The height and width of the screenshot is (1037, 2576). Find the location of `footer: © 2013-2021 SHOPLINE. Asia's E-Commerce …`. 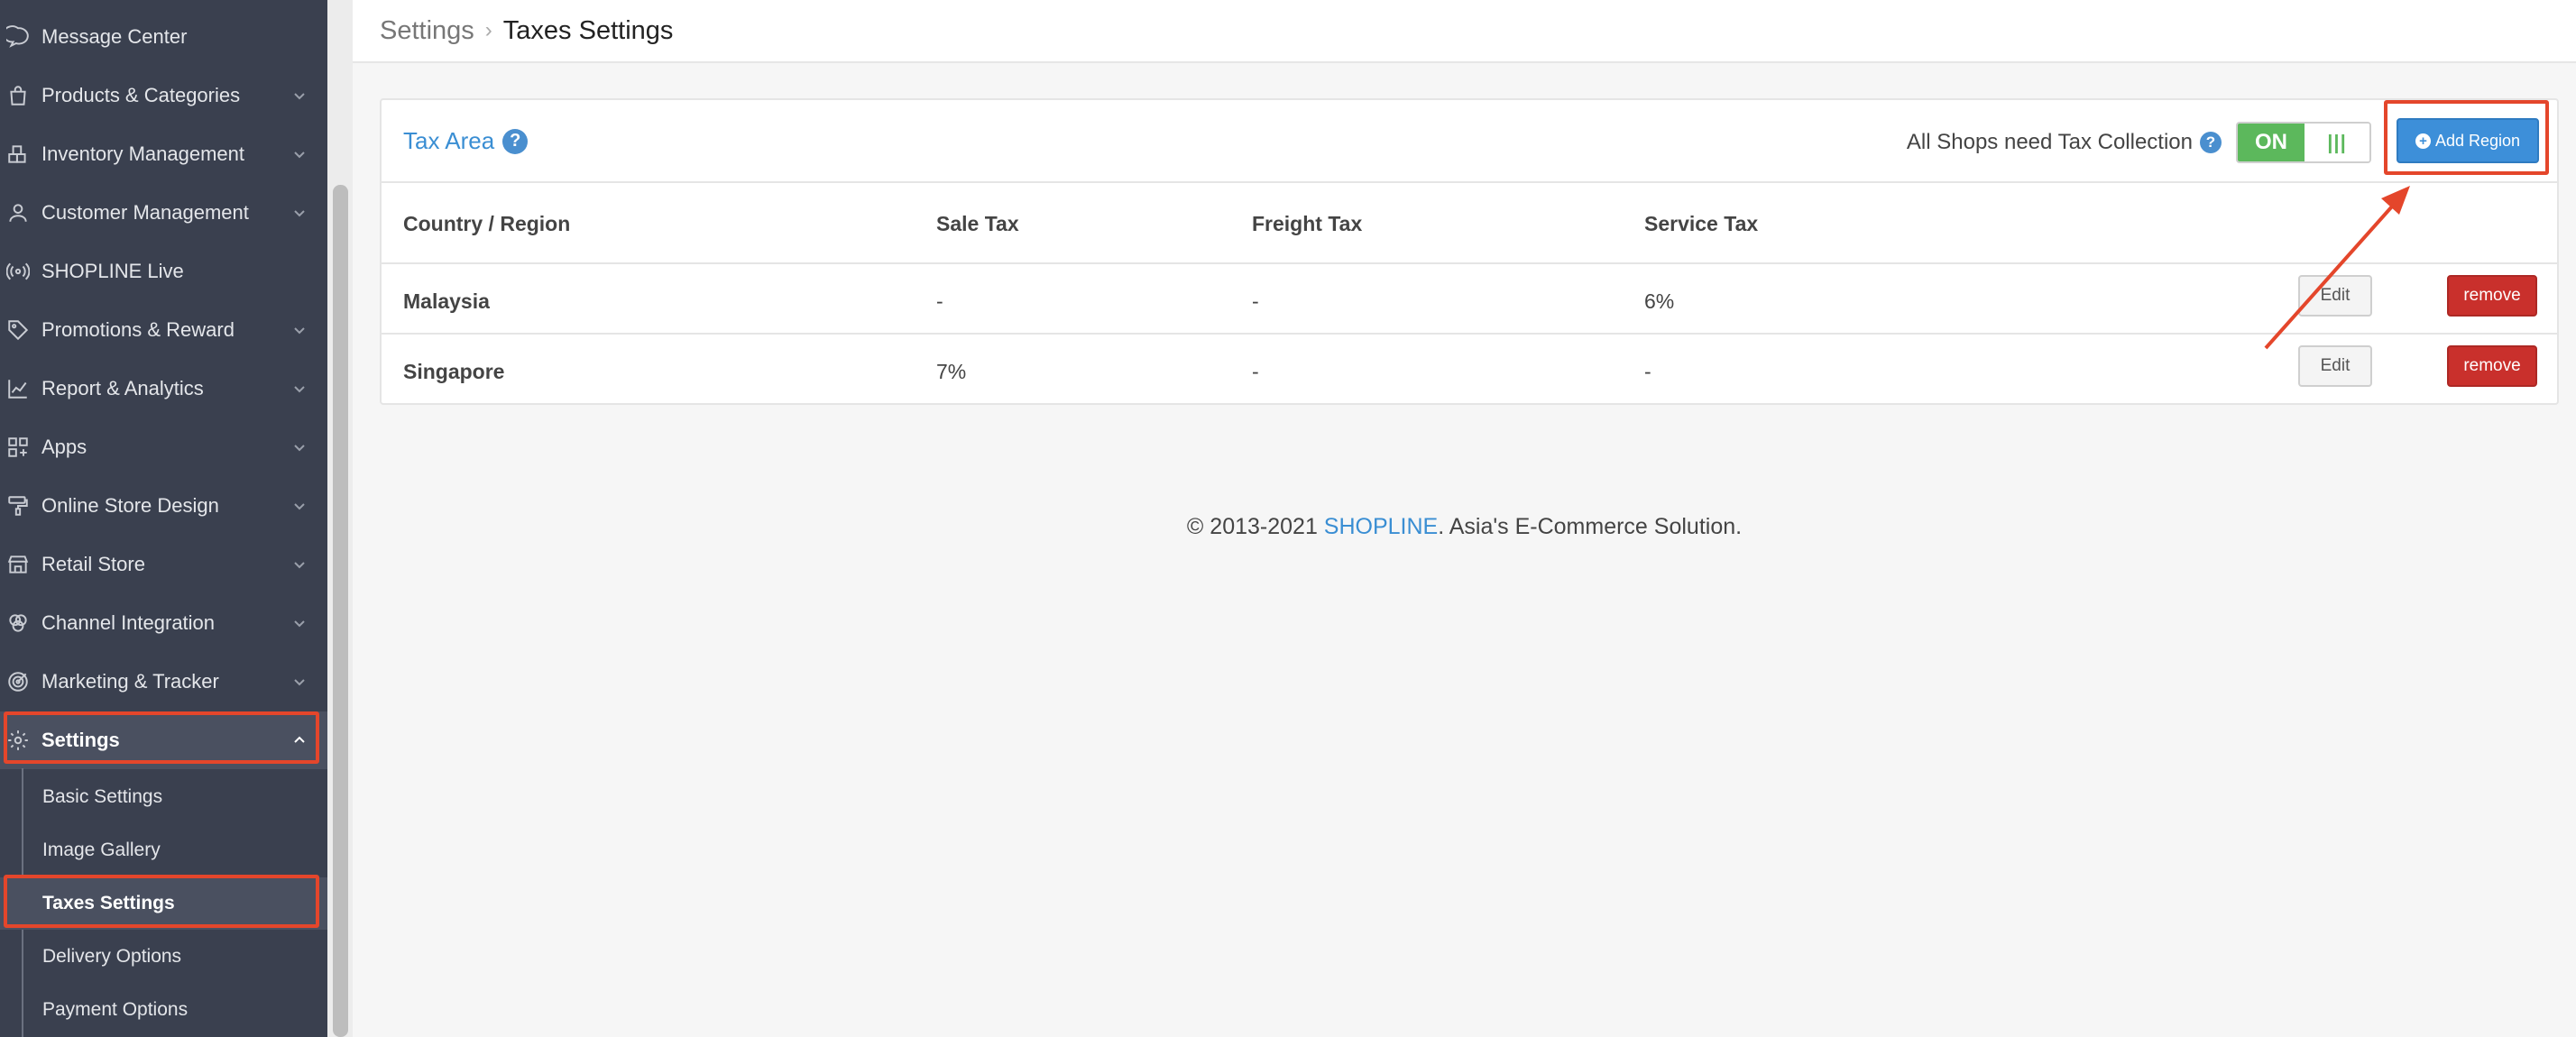

footer: © 2013-2021 SHOPLINE. Asia's E-Commerce … is located at coordinates (1464, 527).